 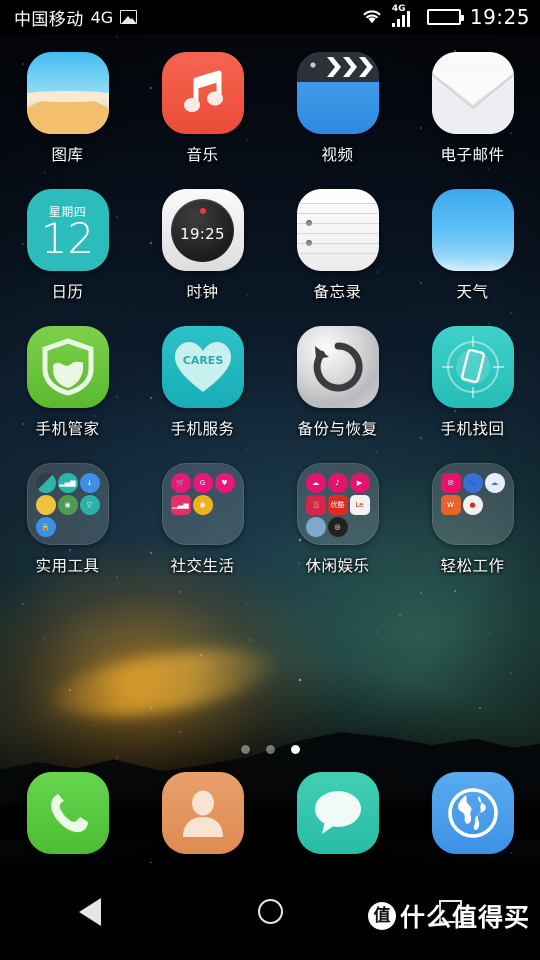 I want to click on music-icon, so click(x=202, y=93).